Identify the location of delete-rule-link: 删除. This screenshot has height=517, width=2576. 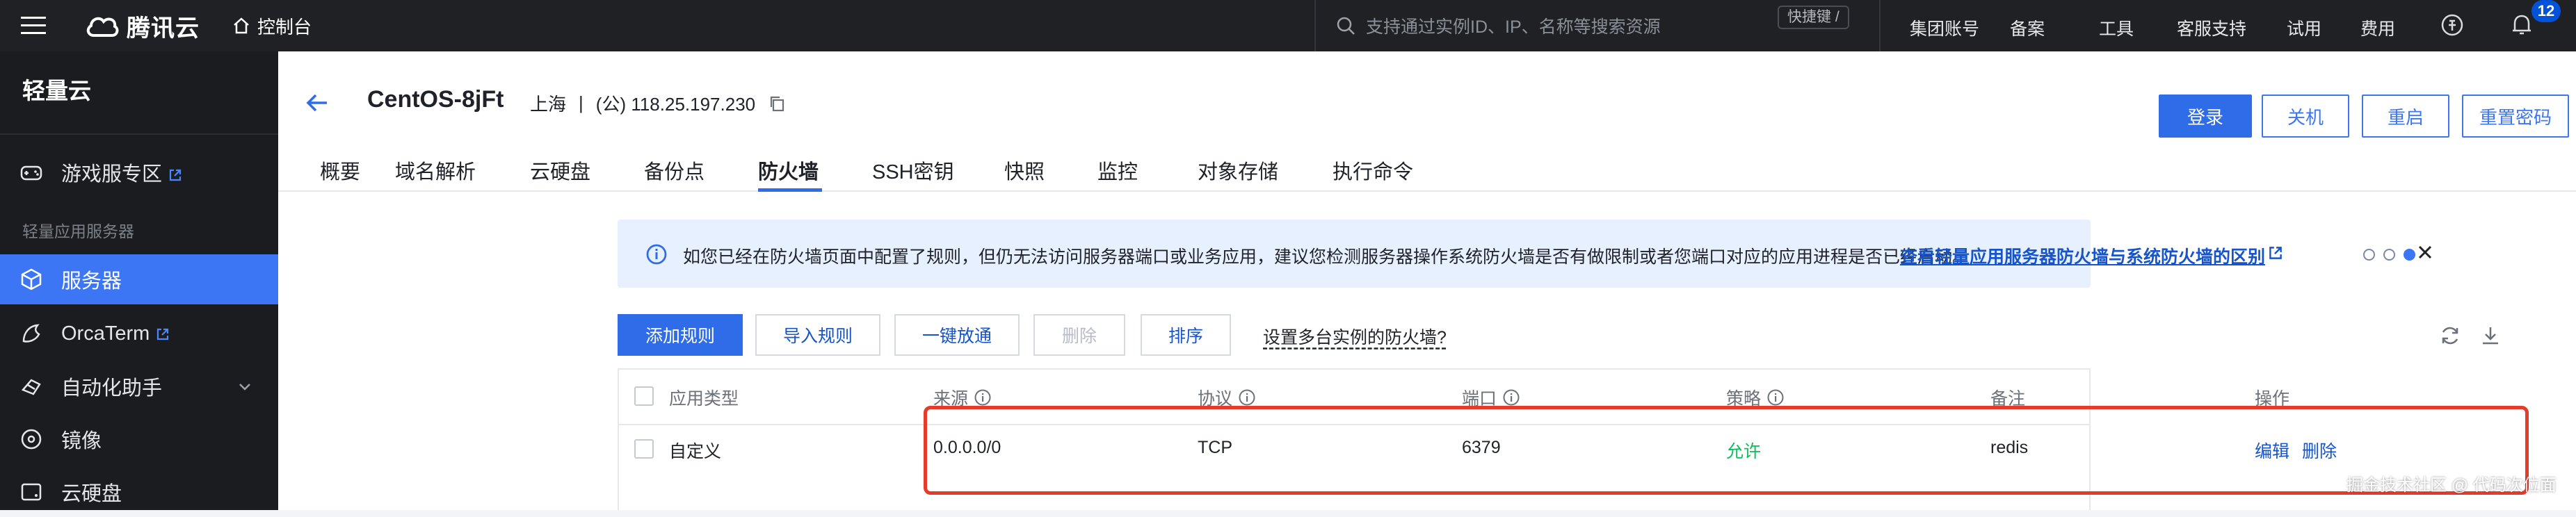
(2319, 450).